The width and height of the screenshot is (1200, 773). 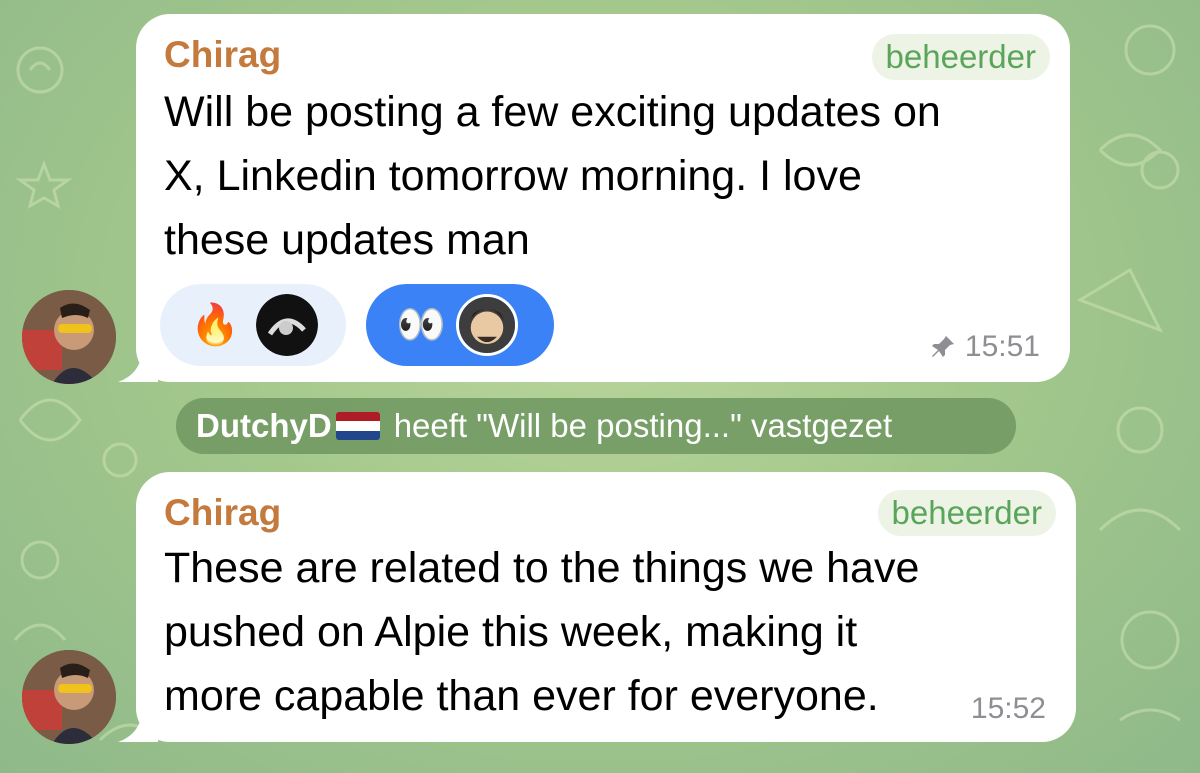 I want to click on message-time: 15:51, so click(x=1002, y=346).